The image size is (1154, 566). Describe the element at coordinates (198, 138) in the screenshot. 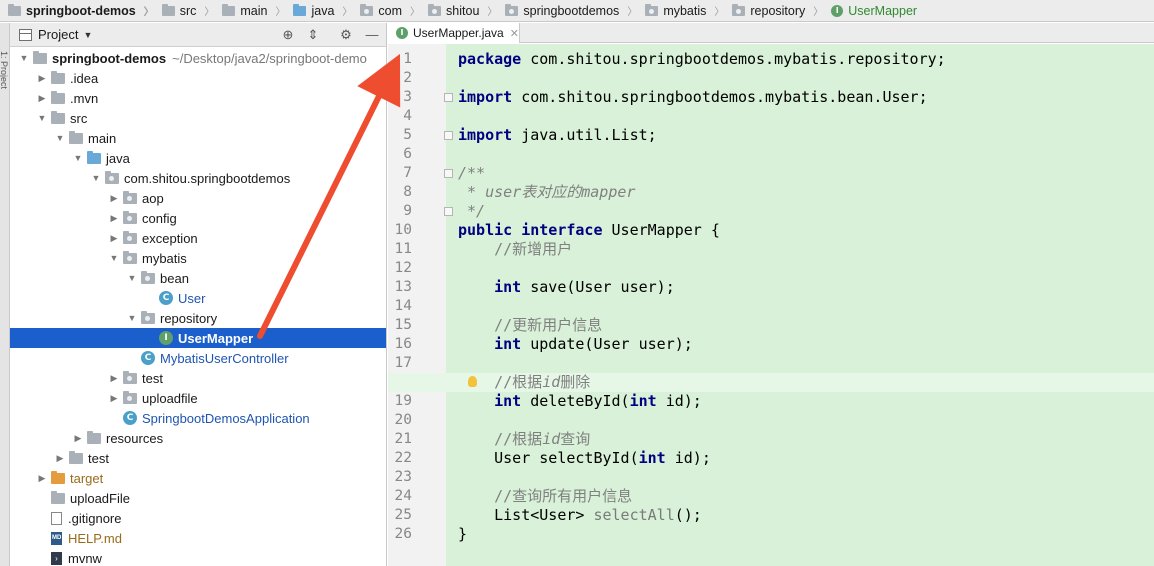

I see `tree-item: ▼ main` at that location.